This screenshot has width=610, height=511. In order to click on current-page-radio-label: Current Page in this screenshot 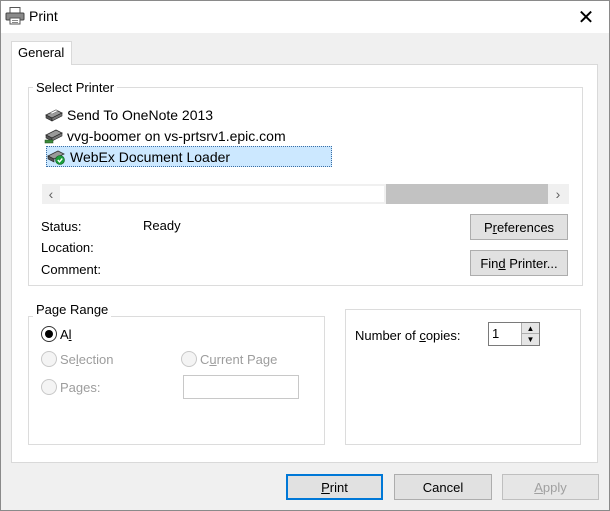, I will do `click(238, 359)`.